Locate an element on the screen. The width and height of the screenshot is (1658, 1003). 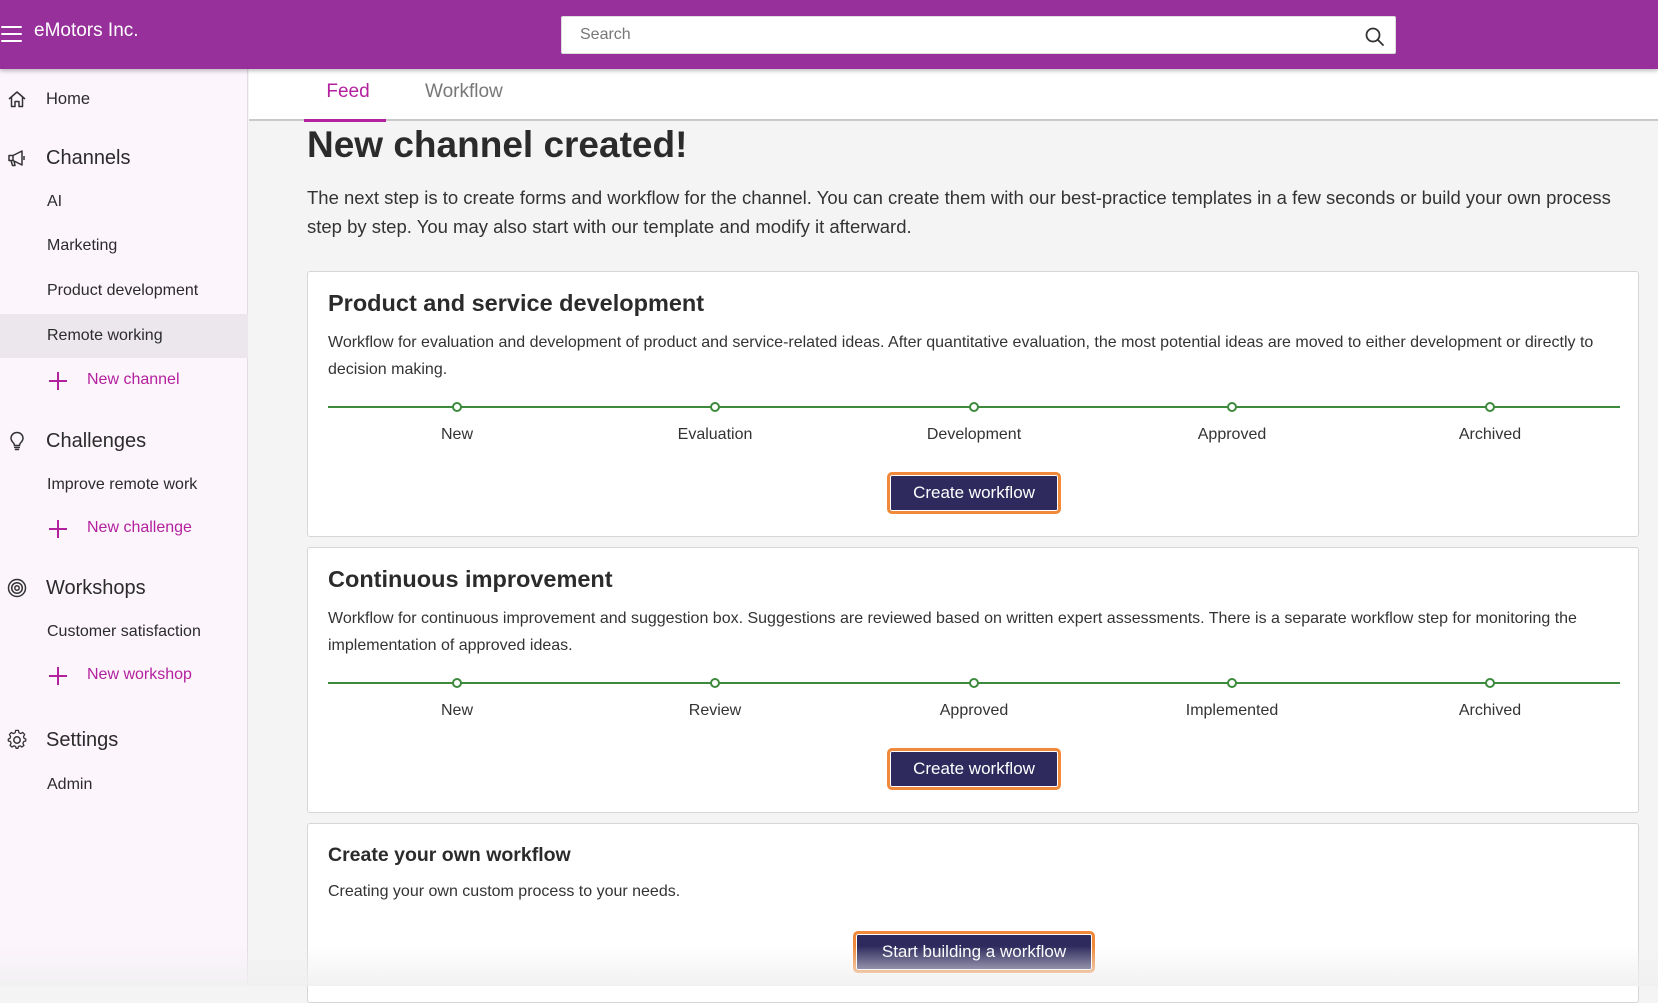
sidebar-item-home: Home is located at coordinates (124, 99).